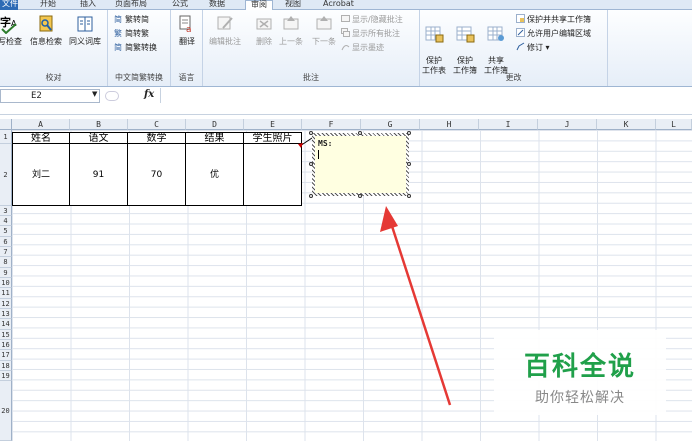 The width and height of the screenshot is (692, 441). I want to click on row-header-20: 20, so click(6, 411).